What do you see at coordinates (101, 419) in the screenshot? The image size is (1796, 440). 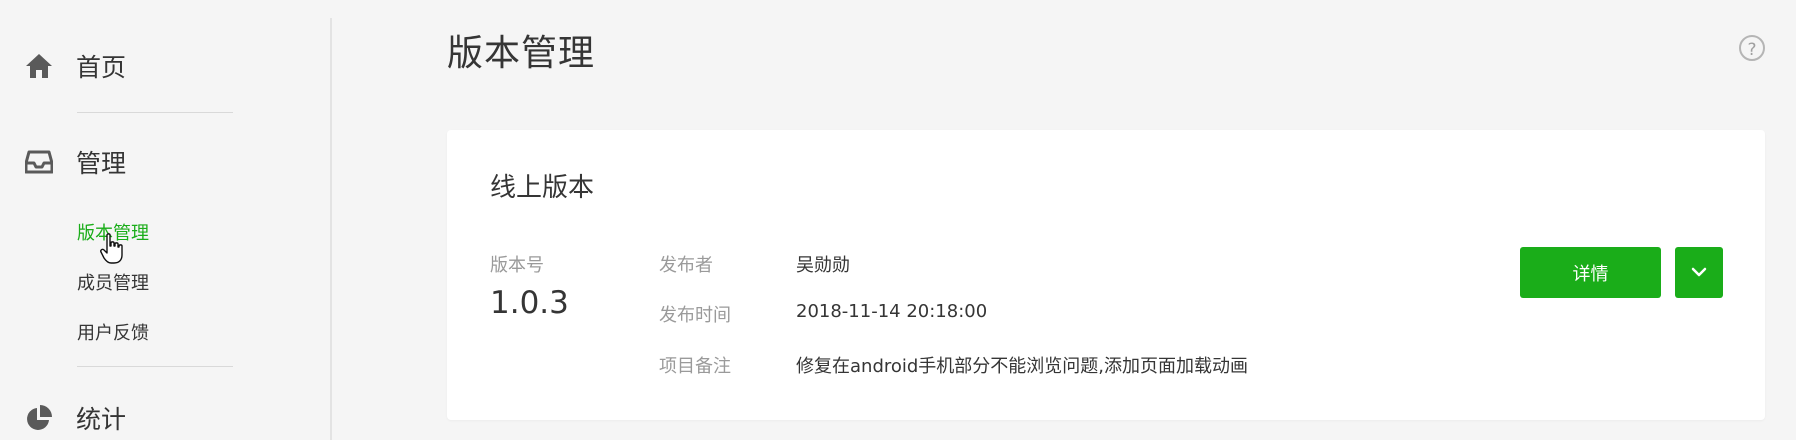 I see `sidebar-item-stats-label: 统计` at bounding box center [101, 419].